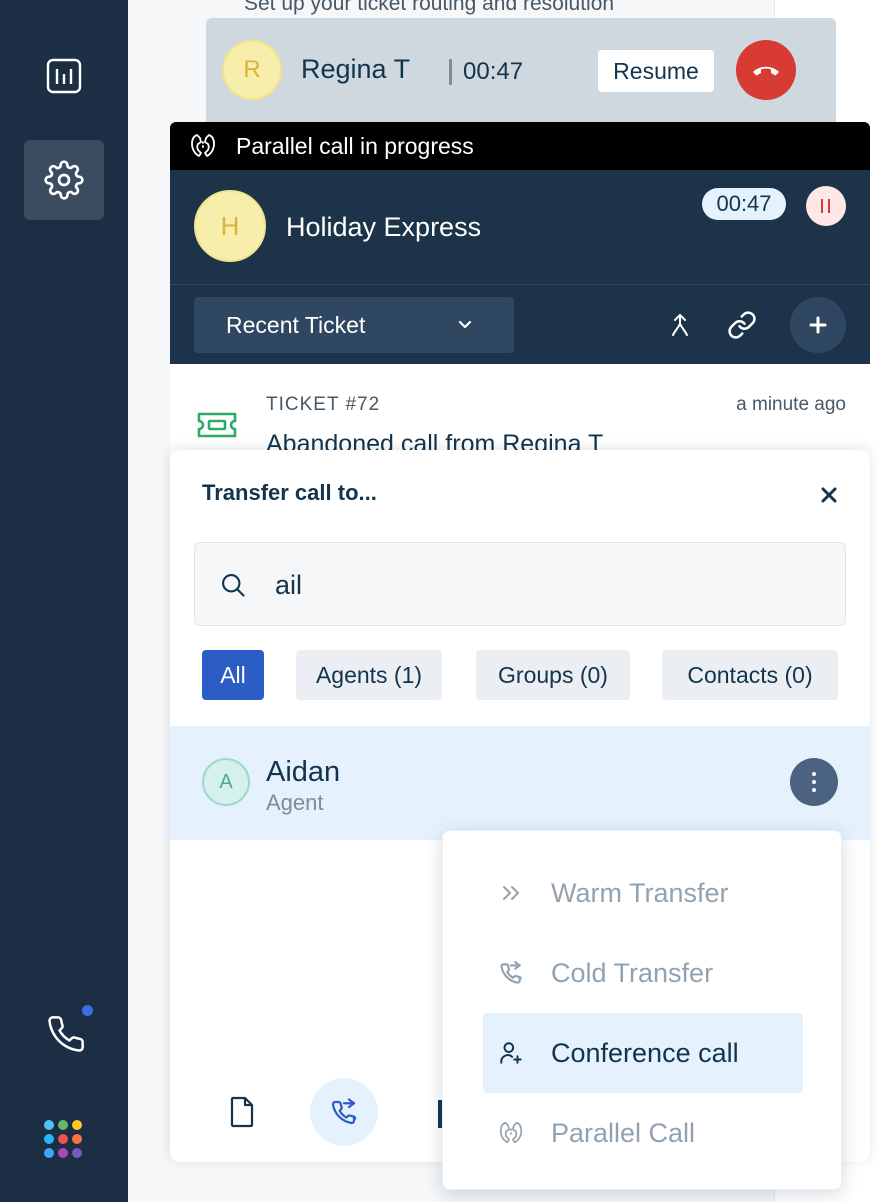 The width and height of the screenshot is (886, 1202). I want to click on hangup-button, so click(766, 70).